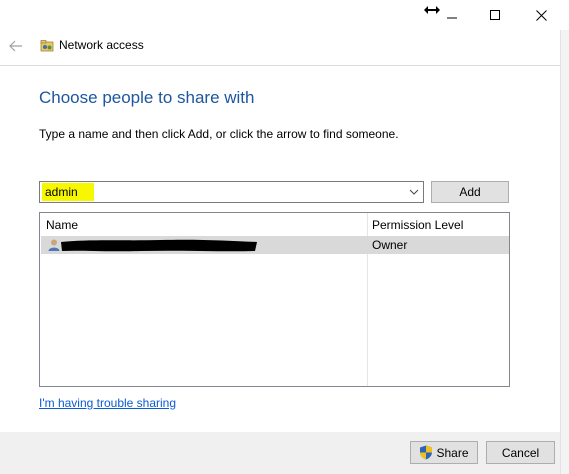 The height and width of the screenshot is (474, 569). Describe the element at coordinates (414, 192) in the screenshot. I see `chevron-down-icon` at that location.